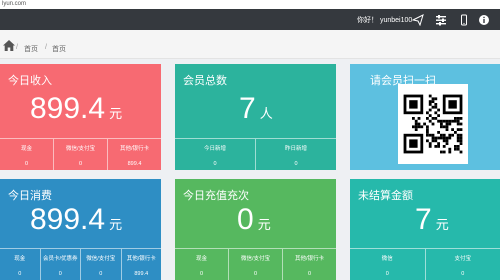  I want to click on card-breakdown: 现金 0 微信/支付宝 0 其他/银行卡 899.4, so click(80, 154).